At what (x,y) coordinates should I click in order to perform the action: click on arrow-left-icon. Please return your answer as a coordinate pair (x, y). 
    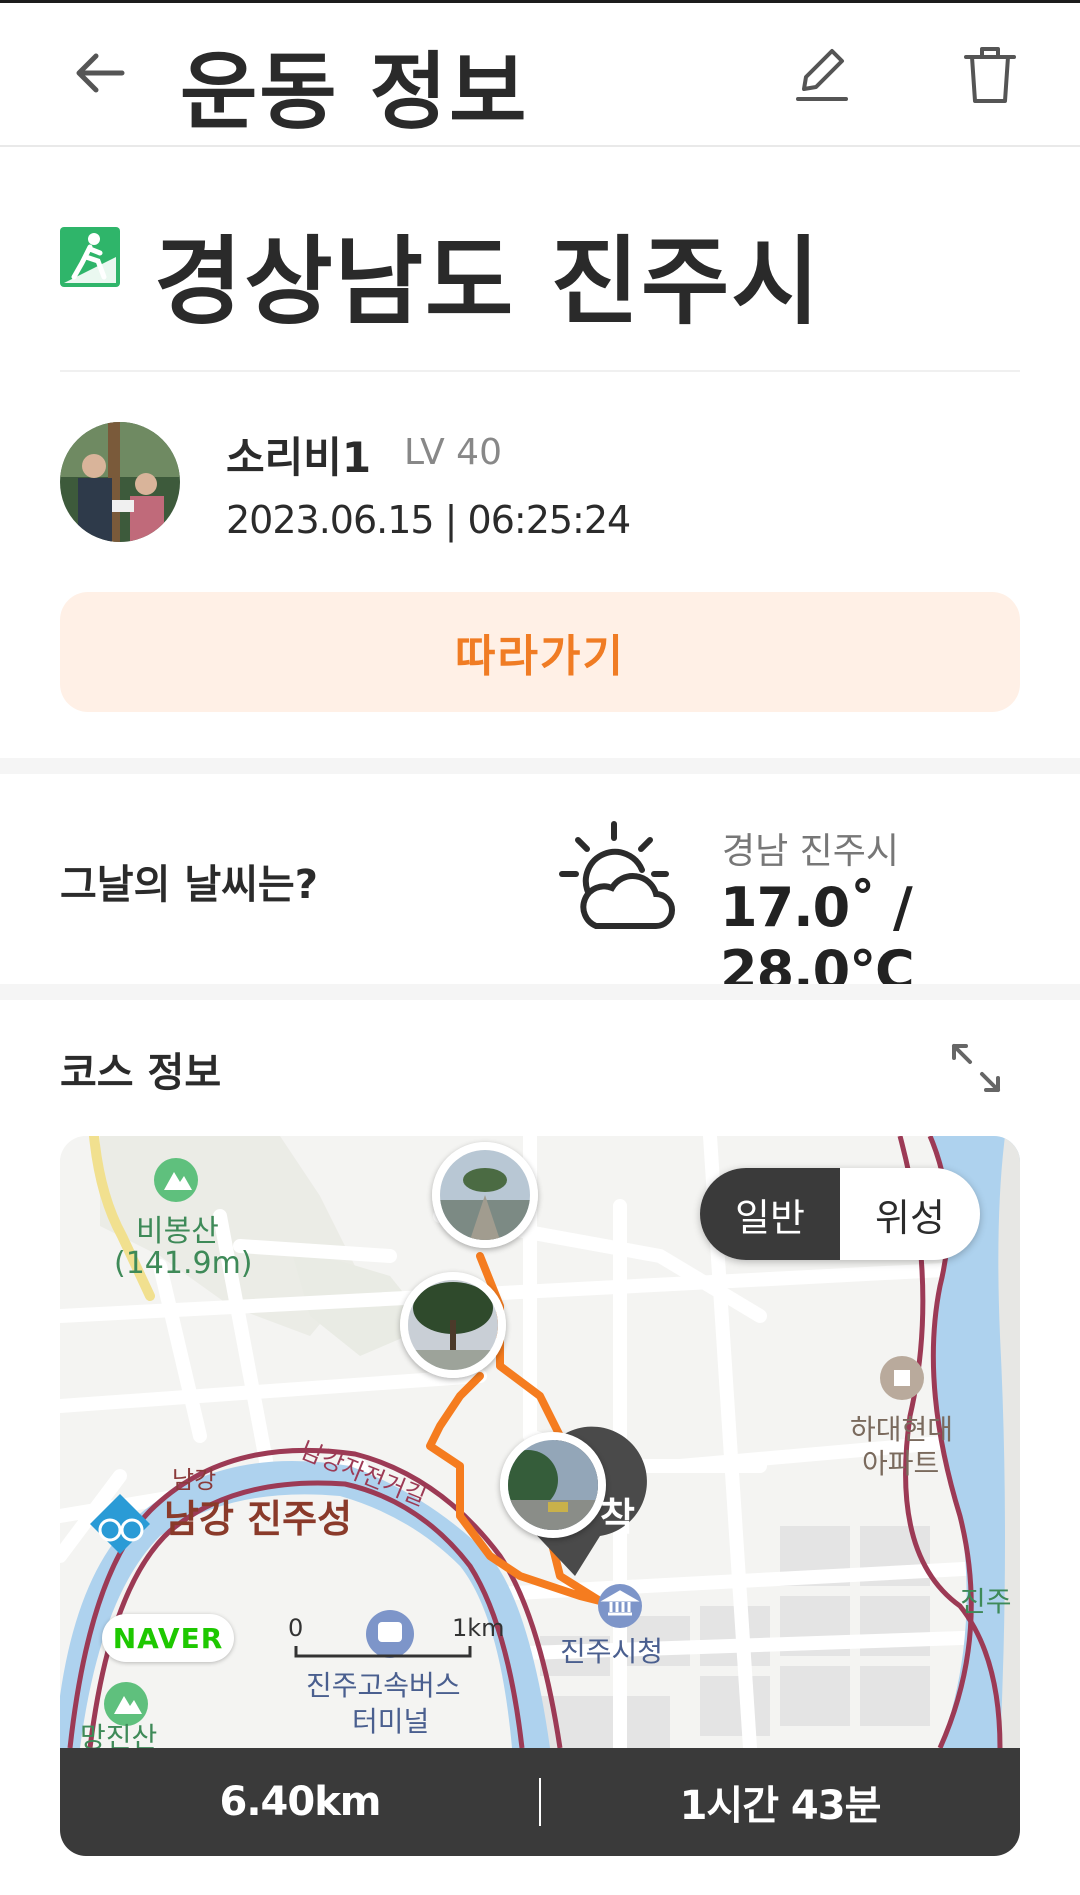
    Looking at the image, I should click on (100, 73).